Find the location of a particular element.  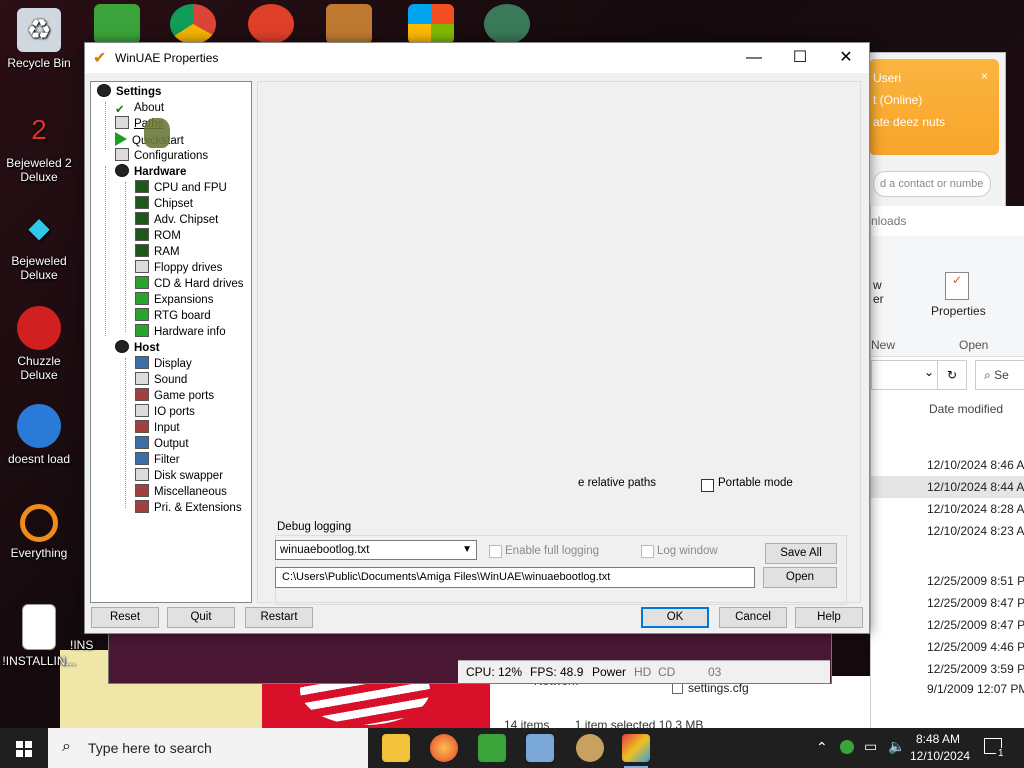

tree-label: CD & Hard drives is located at coordinates (199, 284).